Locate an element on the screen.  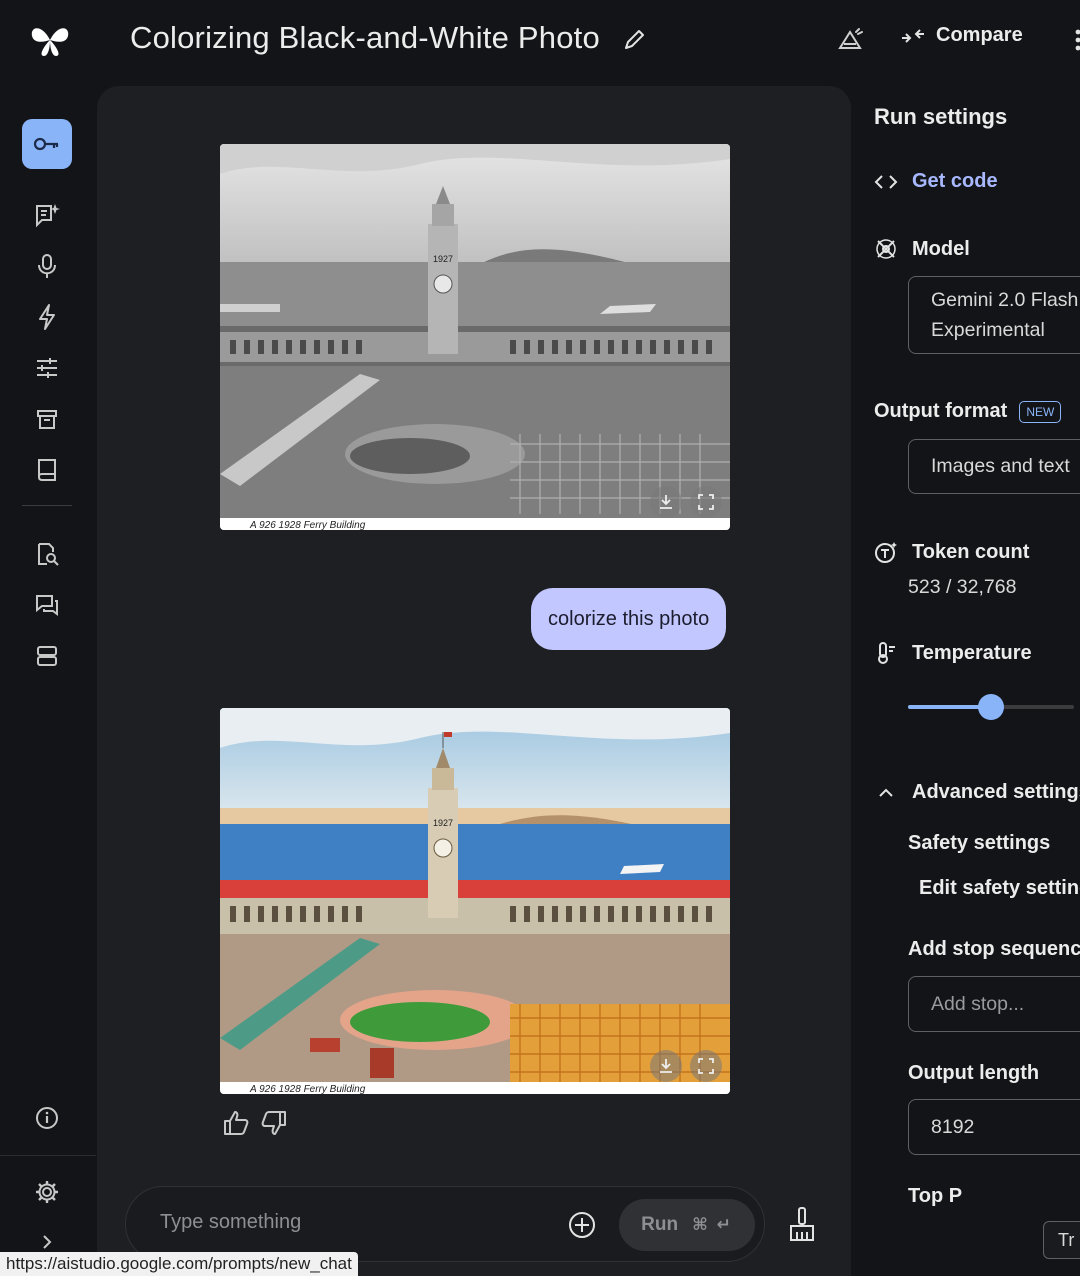
advanced-settings-toggle: Advanced settings is located at coordinates (977, 792).